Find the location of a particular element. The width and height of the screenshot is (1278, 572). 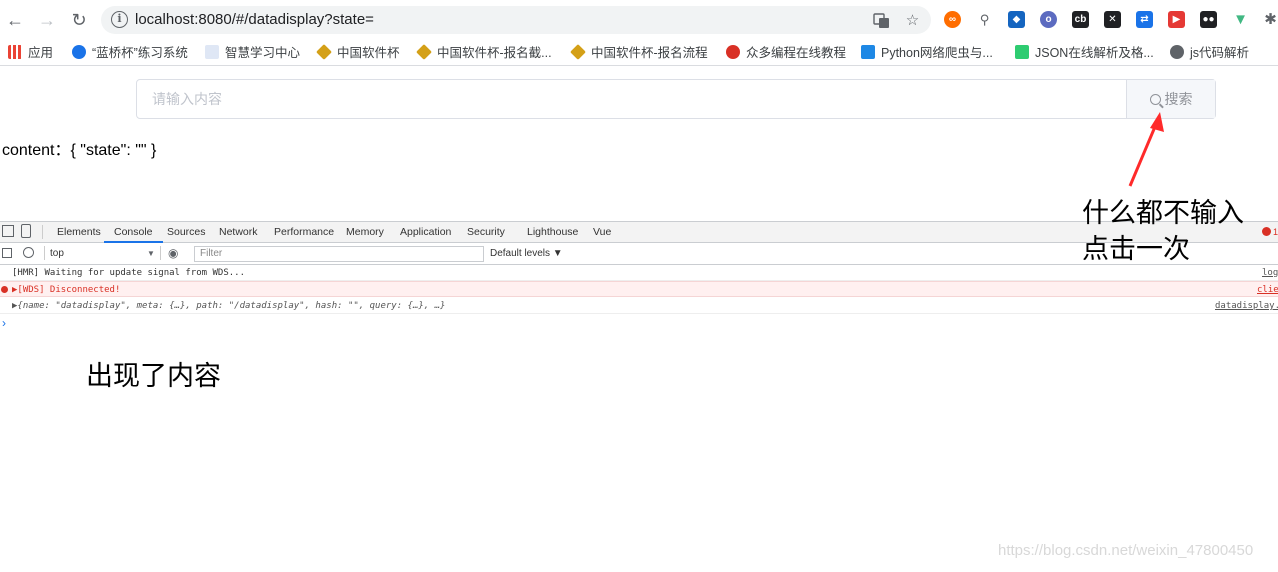

log-source-link: datadisplay. is located at coordinates (1246, 306).